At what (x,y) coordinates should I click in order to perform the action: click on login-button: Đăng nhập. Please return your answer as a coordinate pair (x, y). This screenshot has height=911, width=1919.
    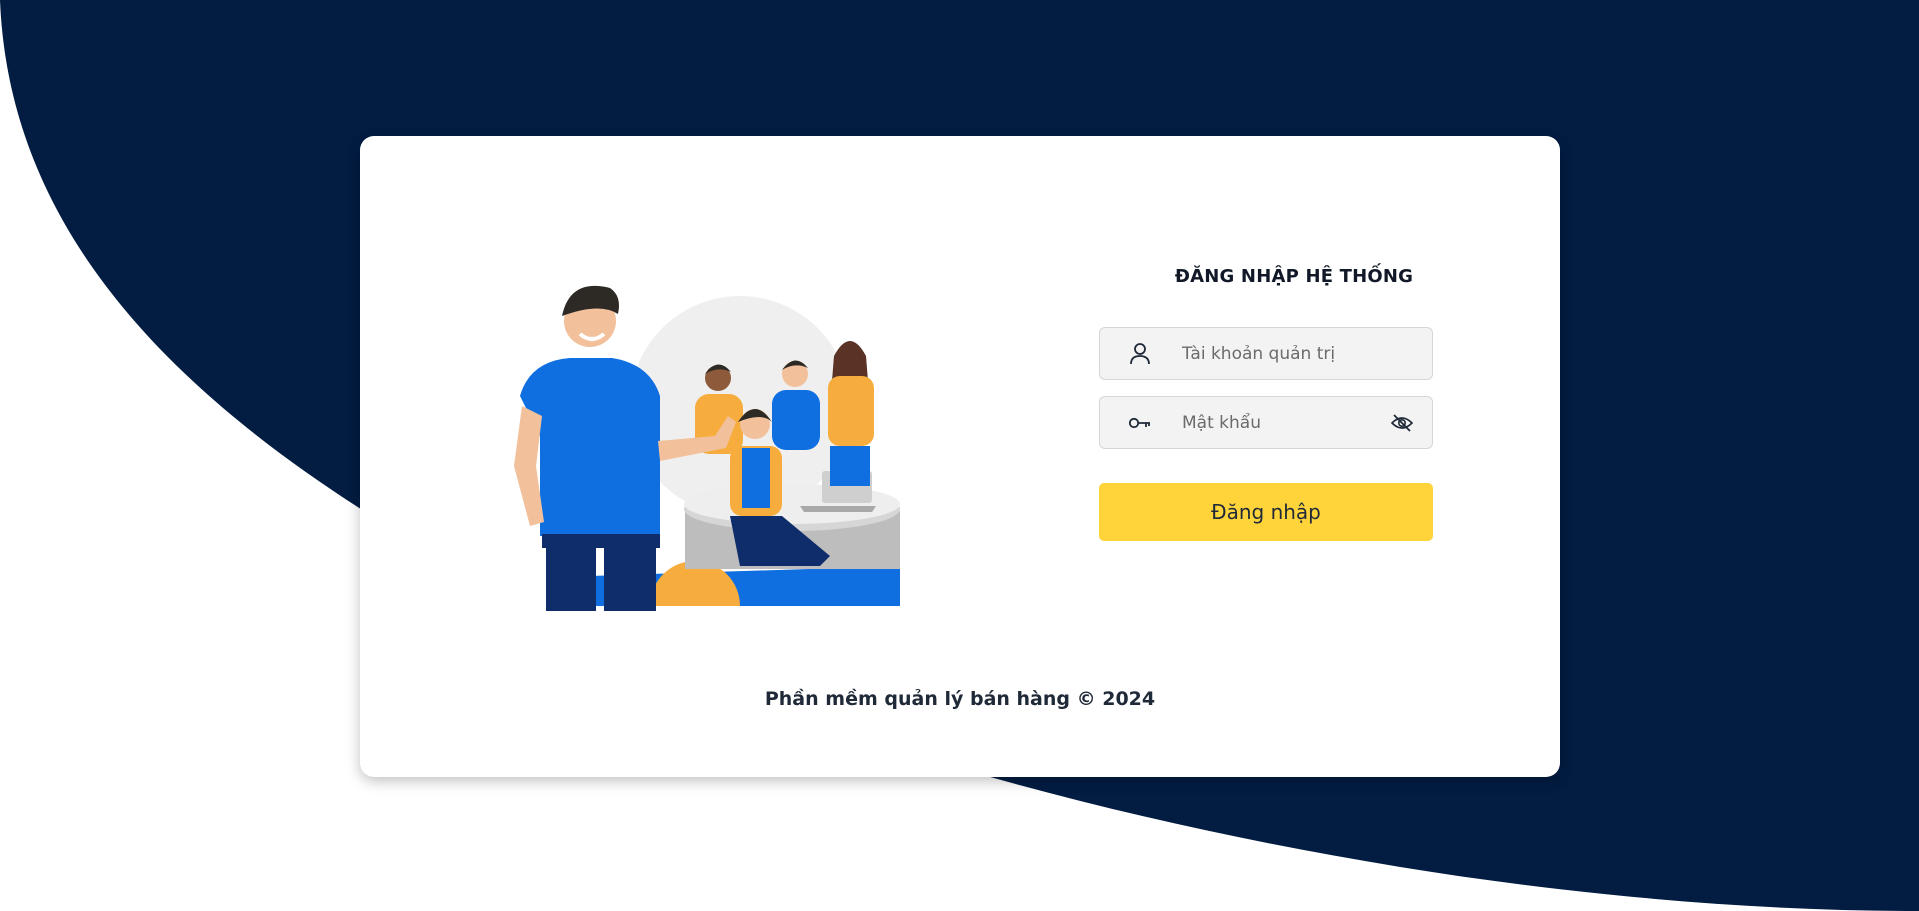
    Looking at the image, I should click on (1266, 512).